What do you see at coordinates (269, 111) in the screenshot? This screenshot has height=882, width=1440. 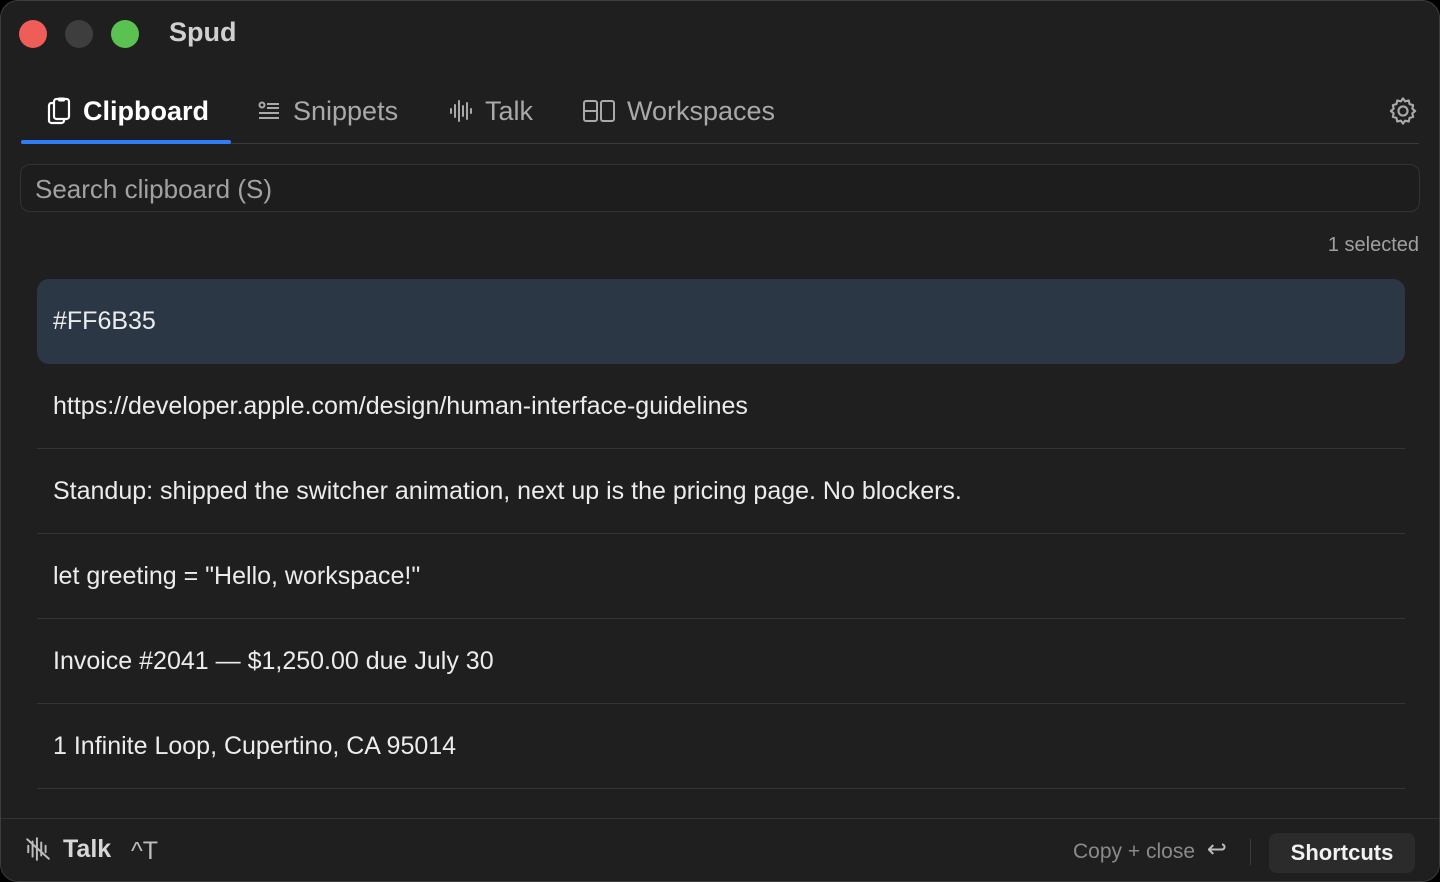 I see `snippets-icon` at bounding box center [269, 111].